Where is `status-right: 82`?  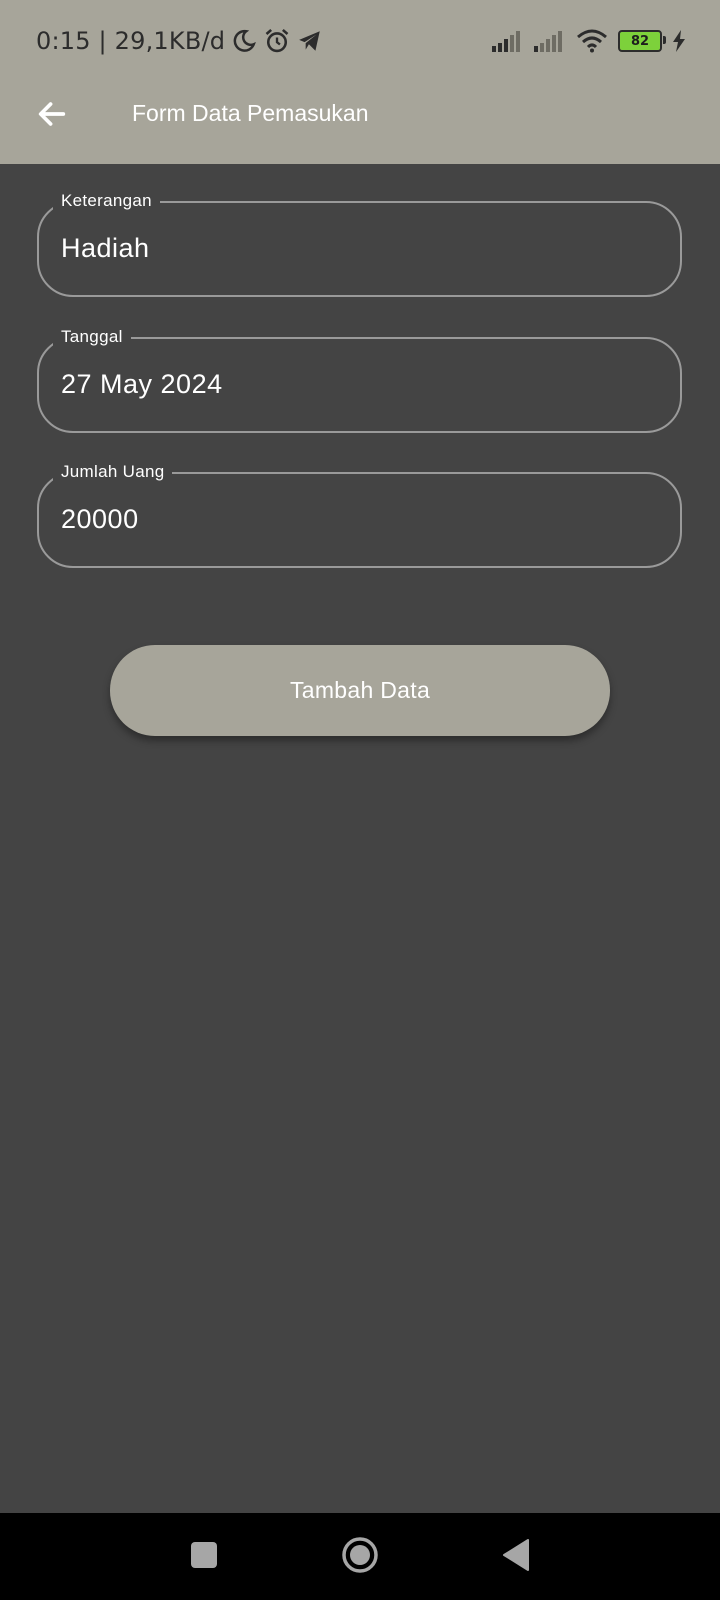 status-right: 82 is located at coordinates (589, 41).